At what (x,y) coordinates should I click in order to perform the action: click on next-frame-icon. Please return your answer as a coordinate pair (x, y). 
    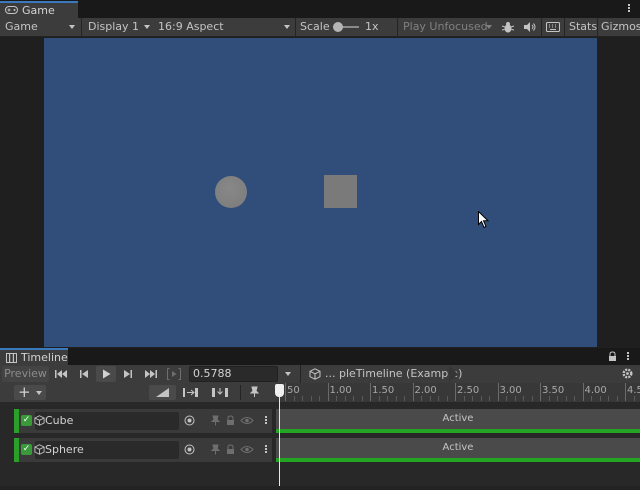
    Looking at the image, I should click on (128, 374).